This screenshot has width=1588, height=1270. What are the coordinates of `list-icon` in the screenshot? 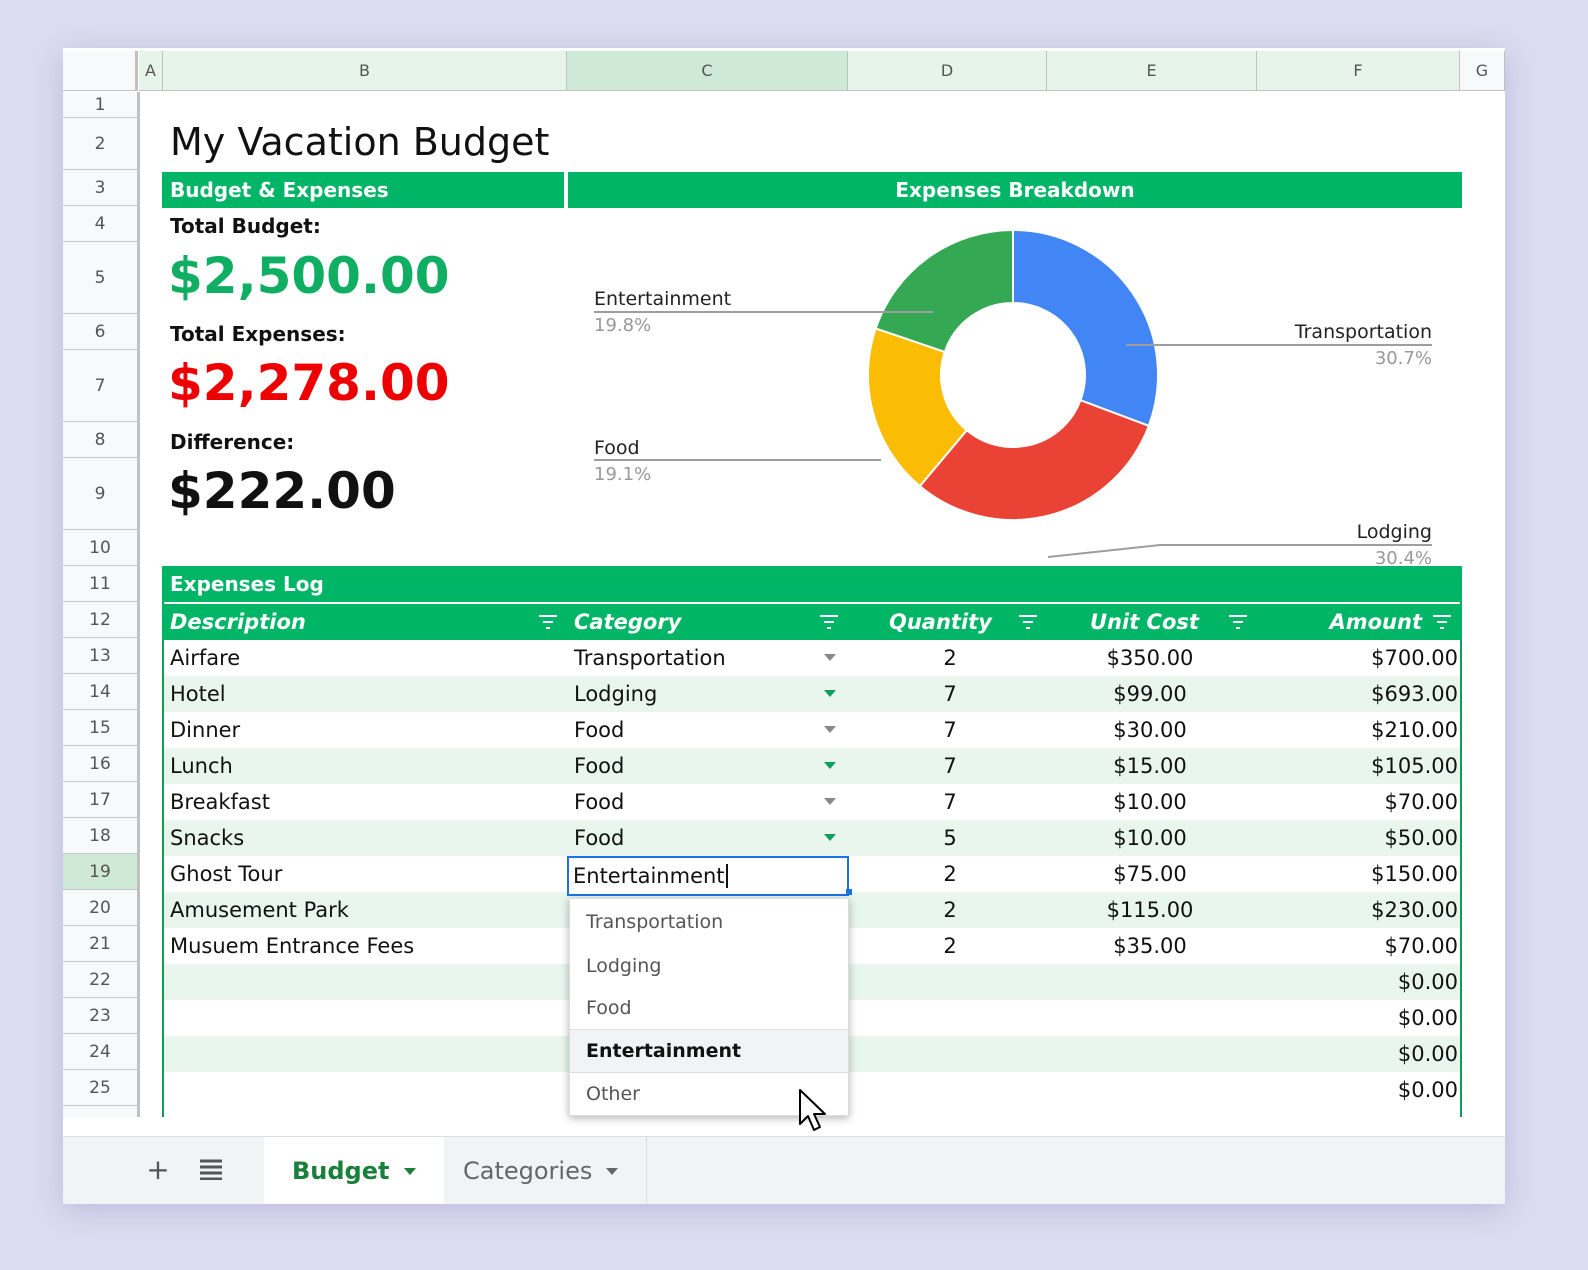 It's located at (211, 1169).